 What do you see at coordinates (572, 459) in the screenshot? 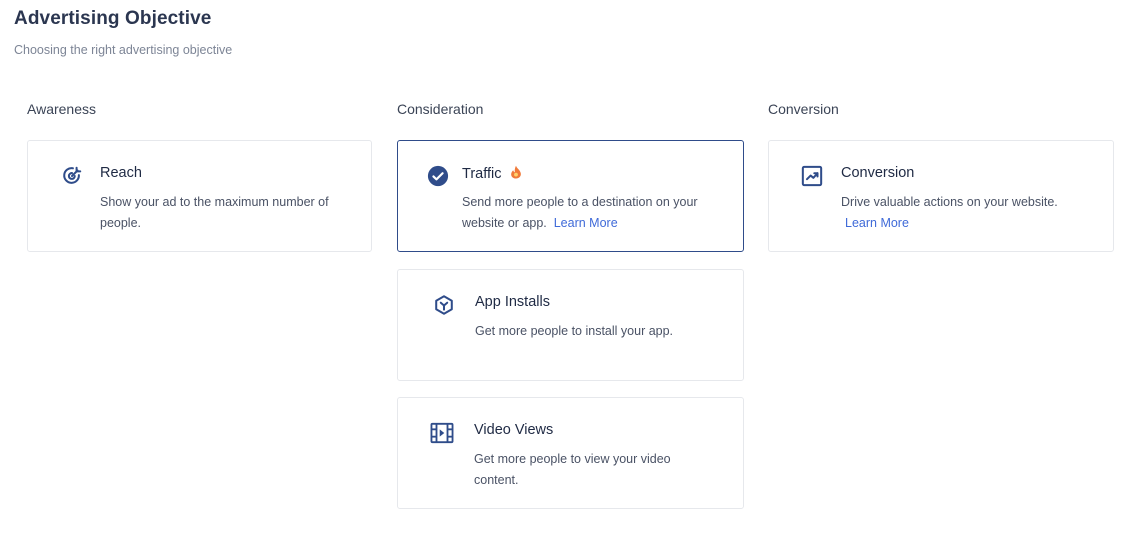
I see `description-line: Get more people to view your video` at bounding box center [572, 459].